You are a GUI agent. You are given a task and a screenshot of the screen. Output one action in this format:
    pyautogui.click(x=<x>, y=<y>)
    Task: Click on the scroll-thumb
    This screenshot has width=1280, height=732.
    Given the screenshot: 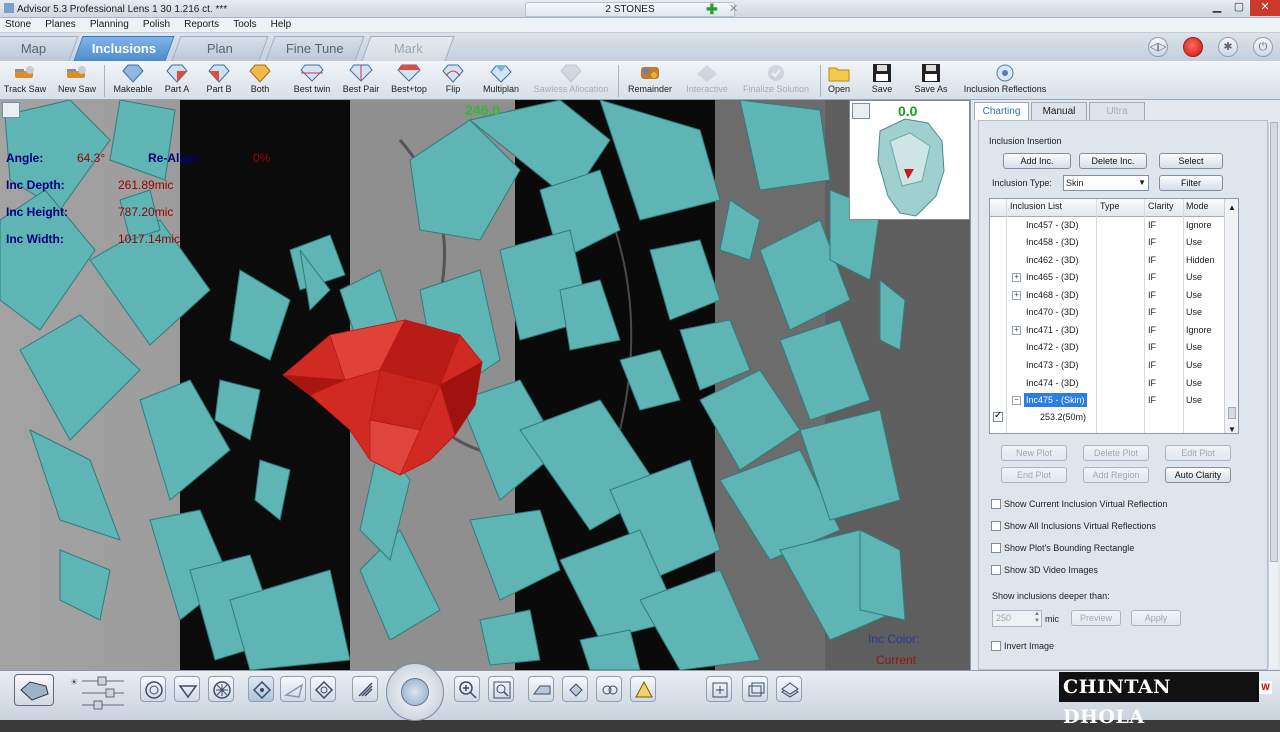 What is the action you would take?
    pyautogui.click(x=1232, y=413)
    